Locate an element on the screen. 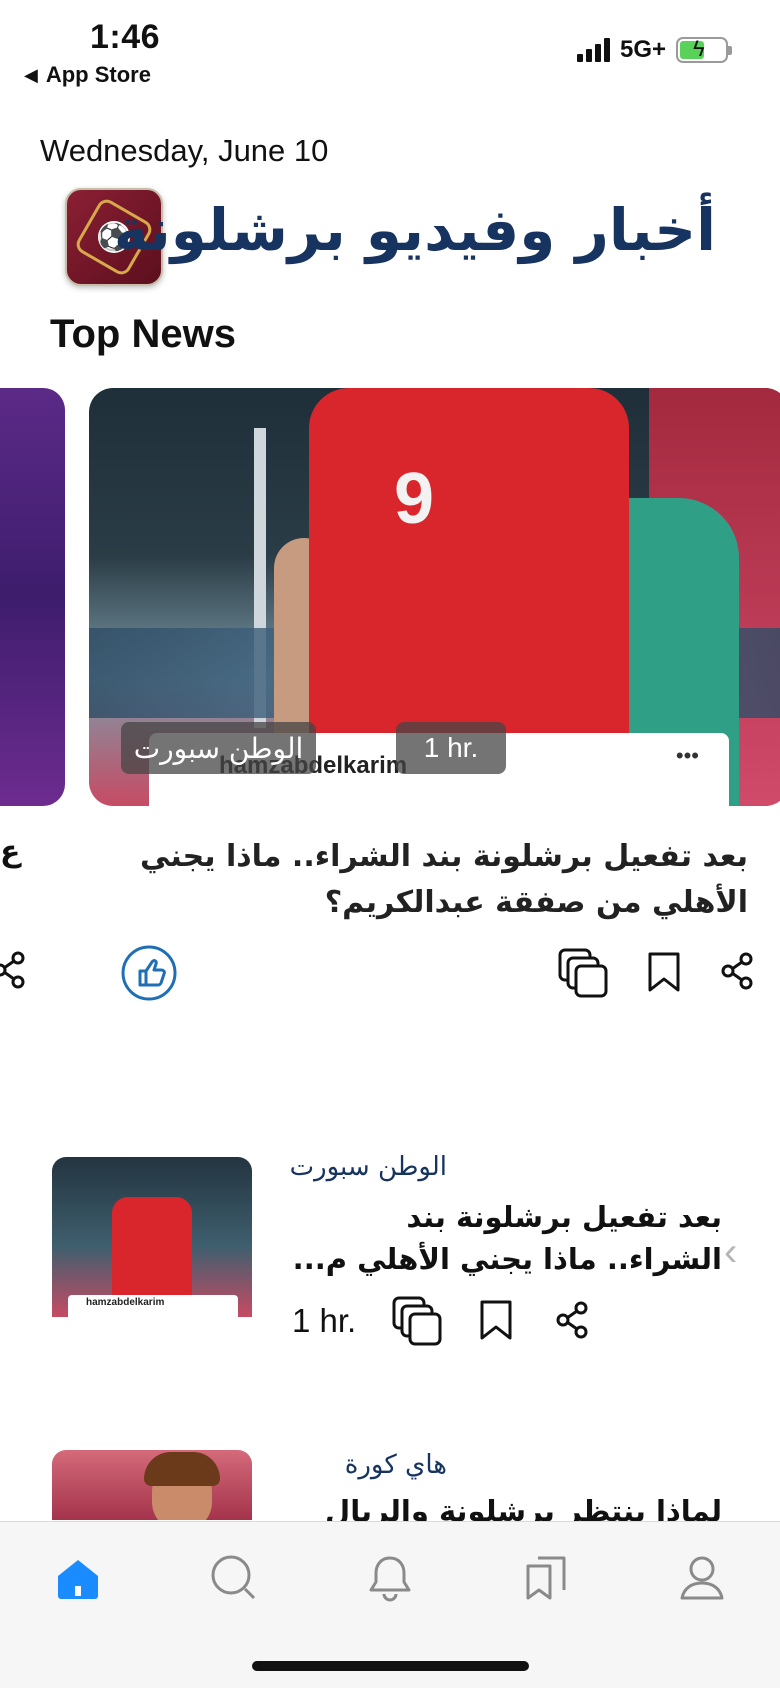  back-to-app-store-button: ◀ App Store is located at coordinates (87, 75).